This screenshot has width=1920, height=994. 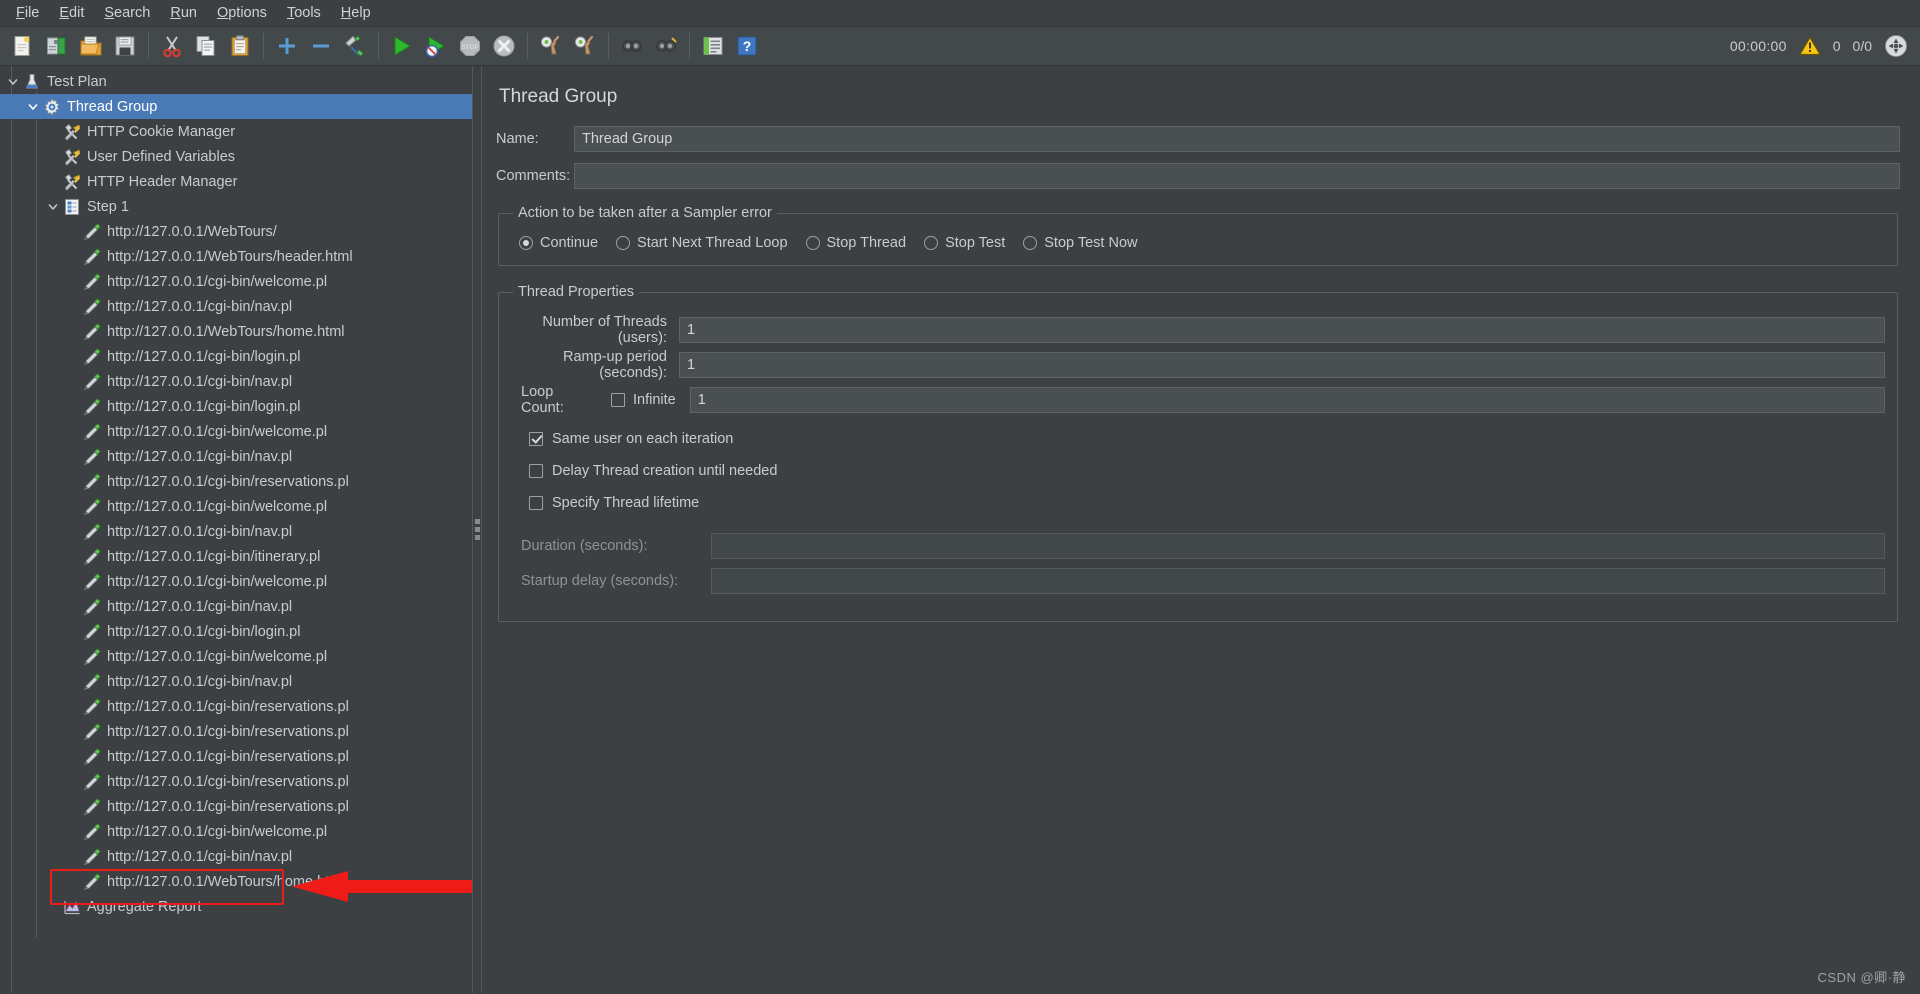 What do you see at coordinates (236, 681) in the screenshot?
I see `tree-node-24: http://127.0.0.1/cgi-bin/nav.pl` at bounding box center [236, 681].